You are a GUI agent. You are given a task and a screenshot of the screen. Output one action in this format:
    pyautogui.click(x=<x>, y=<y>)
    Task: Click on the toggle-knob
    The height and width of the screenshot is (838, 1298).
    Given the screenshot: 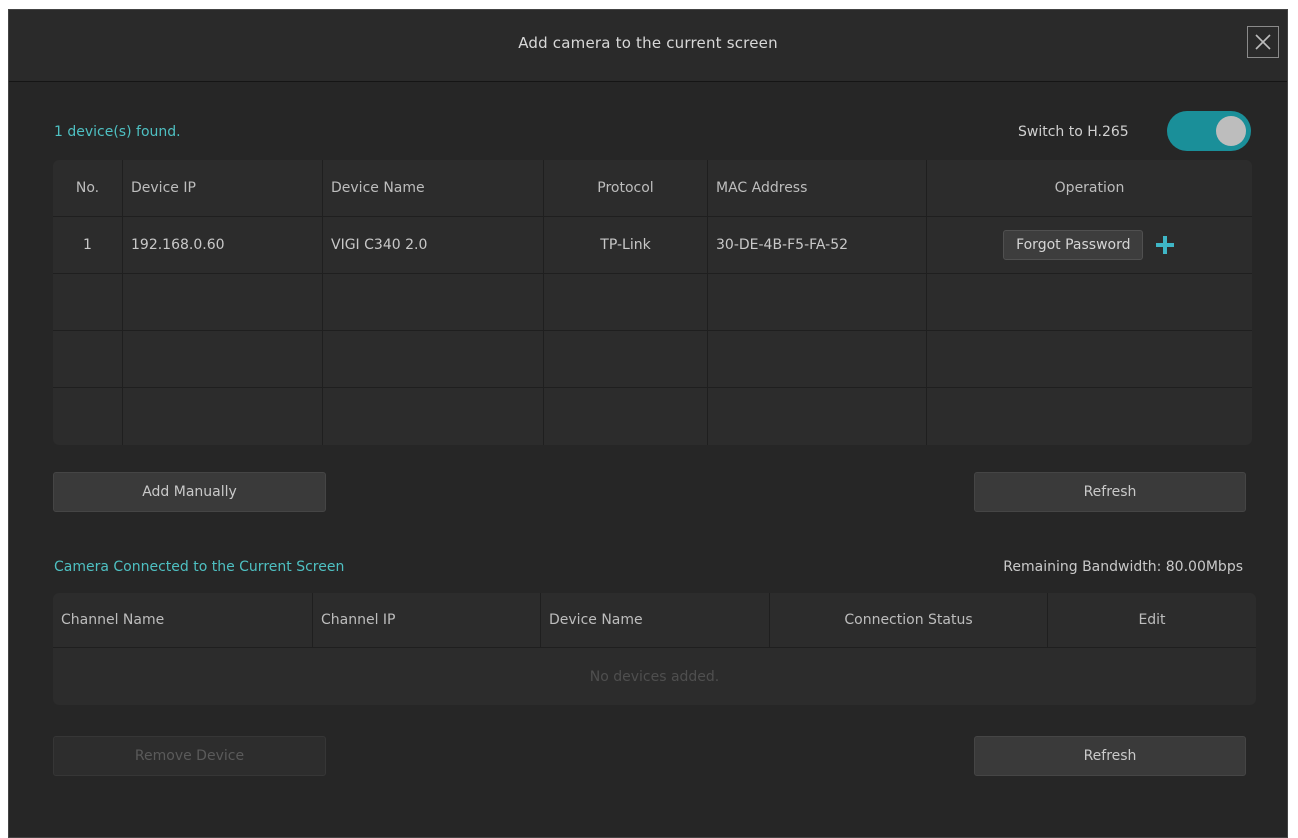 What is the action you would take?
    pyautogui.click(x=1231, y=131)
    